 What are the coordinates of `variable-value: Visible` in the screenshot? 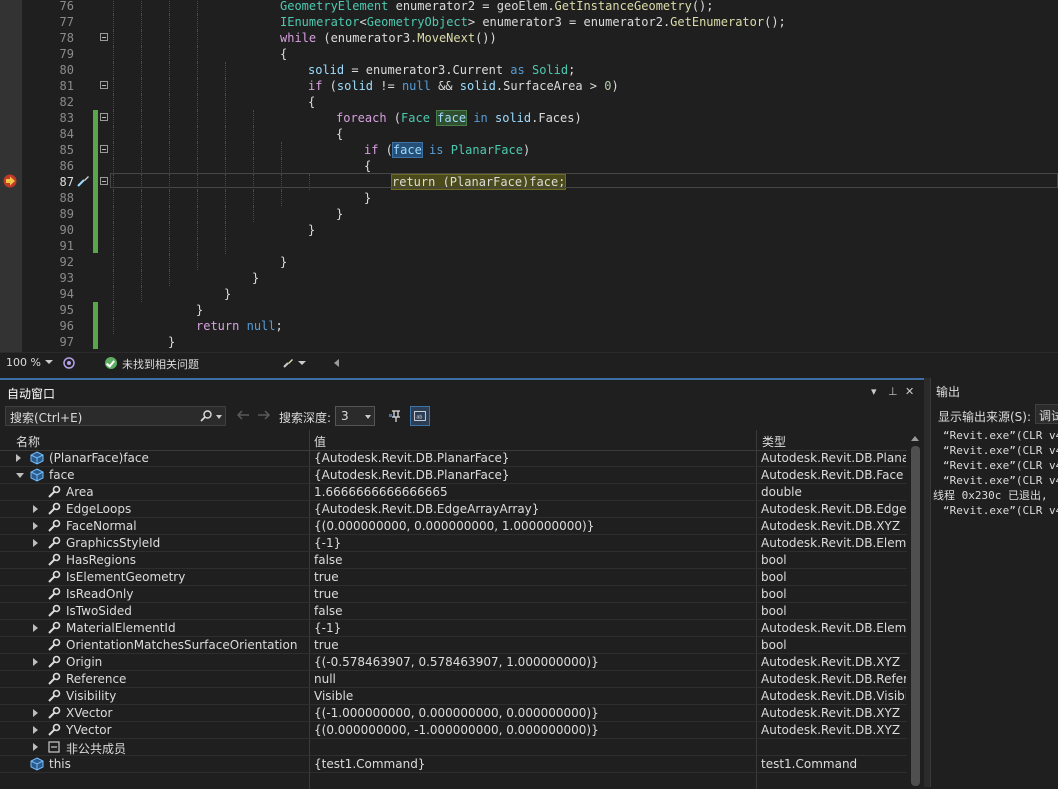 It's located at (534, 696).